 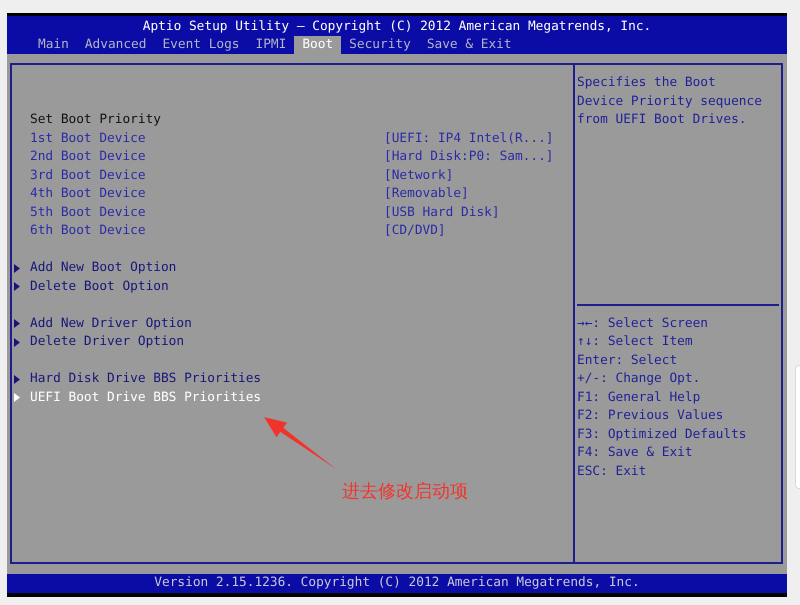 I want to click on submenu-item: Add New Boot Option, so click(x=95, y=268).